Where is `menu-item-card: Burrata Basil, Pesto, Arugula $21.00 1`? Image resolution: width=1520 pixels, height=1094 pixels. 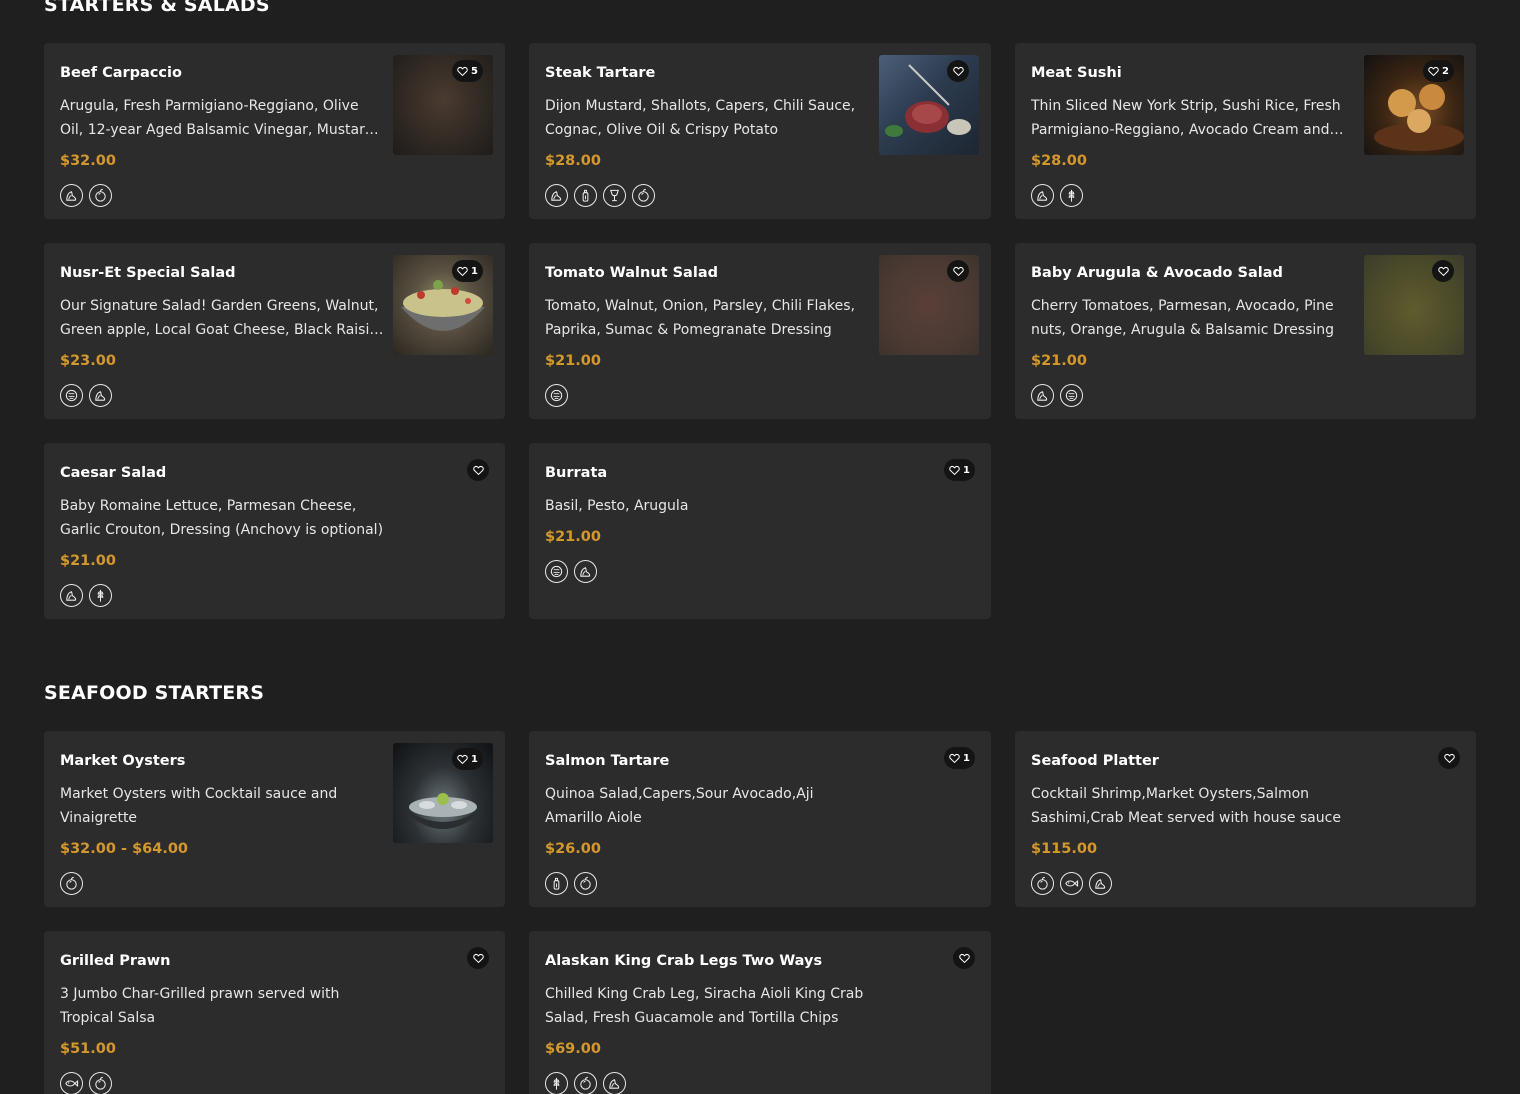 menu-item-card: Burrata Basil, Pesto, Arugula $21.00 1 is located at coordinates (760, 531).